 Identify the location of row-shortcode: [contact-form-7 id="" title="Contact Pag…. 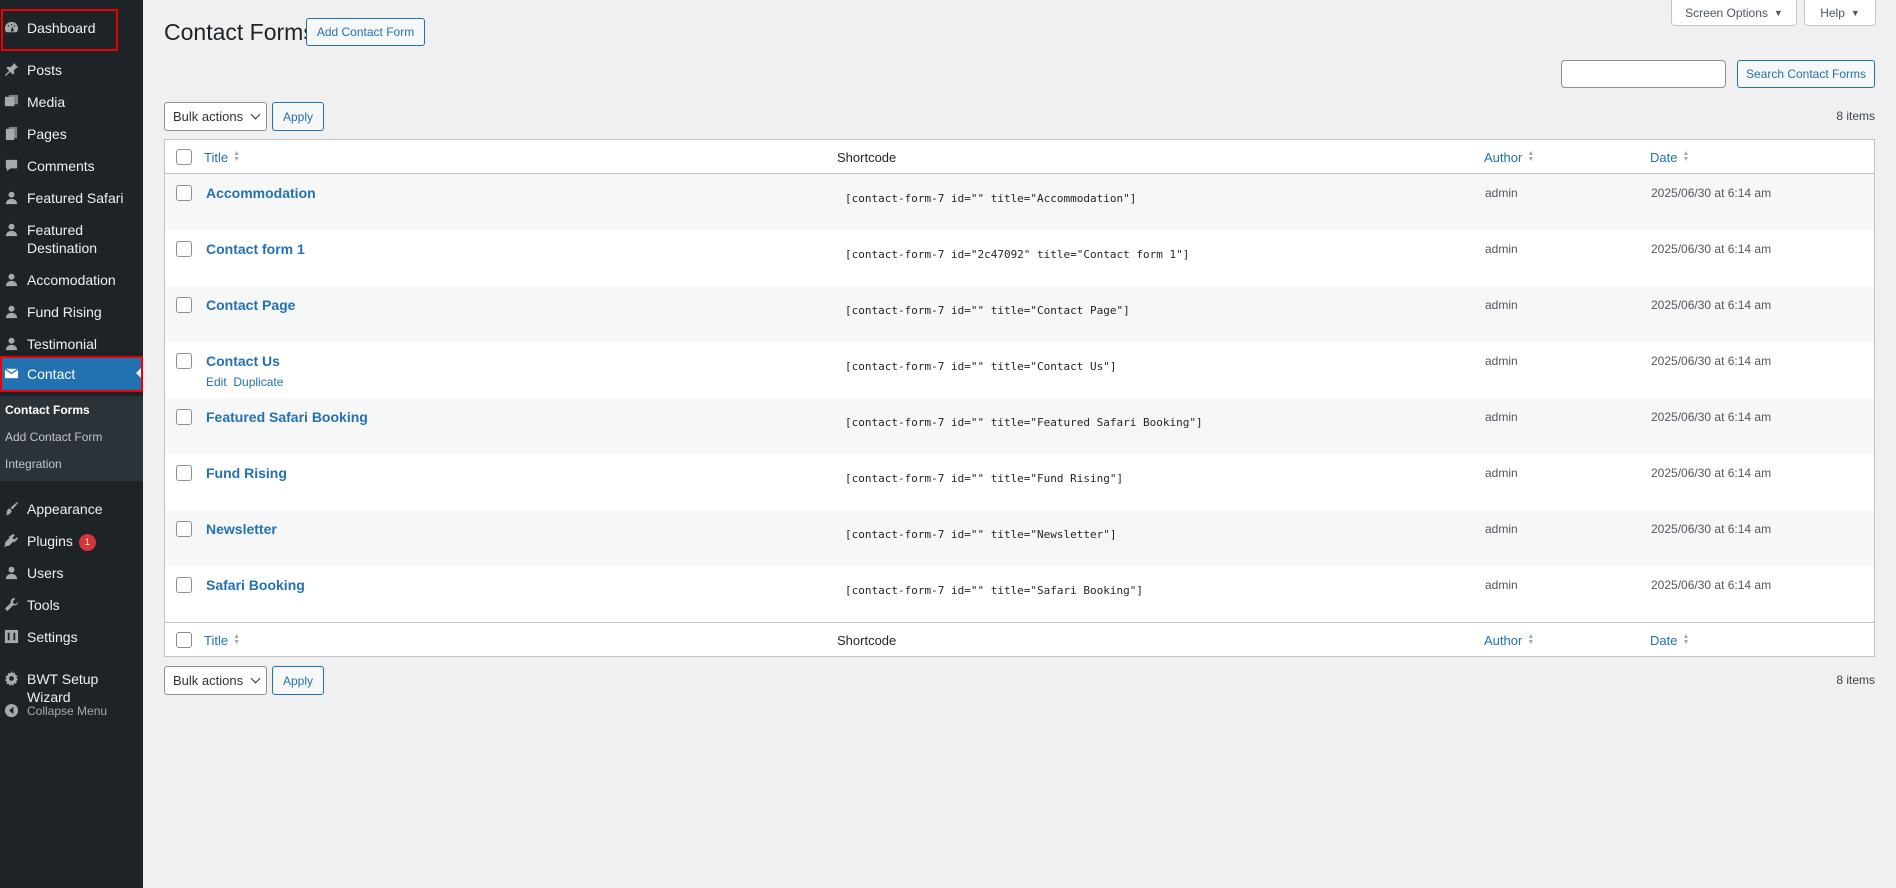
(987, 310).